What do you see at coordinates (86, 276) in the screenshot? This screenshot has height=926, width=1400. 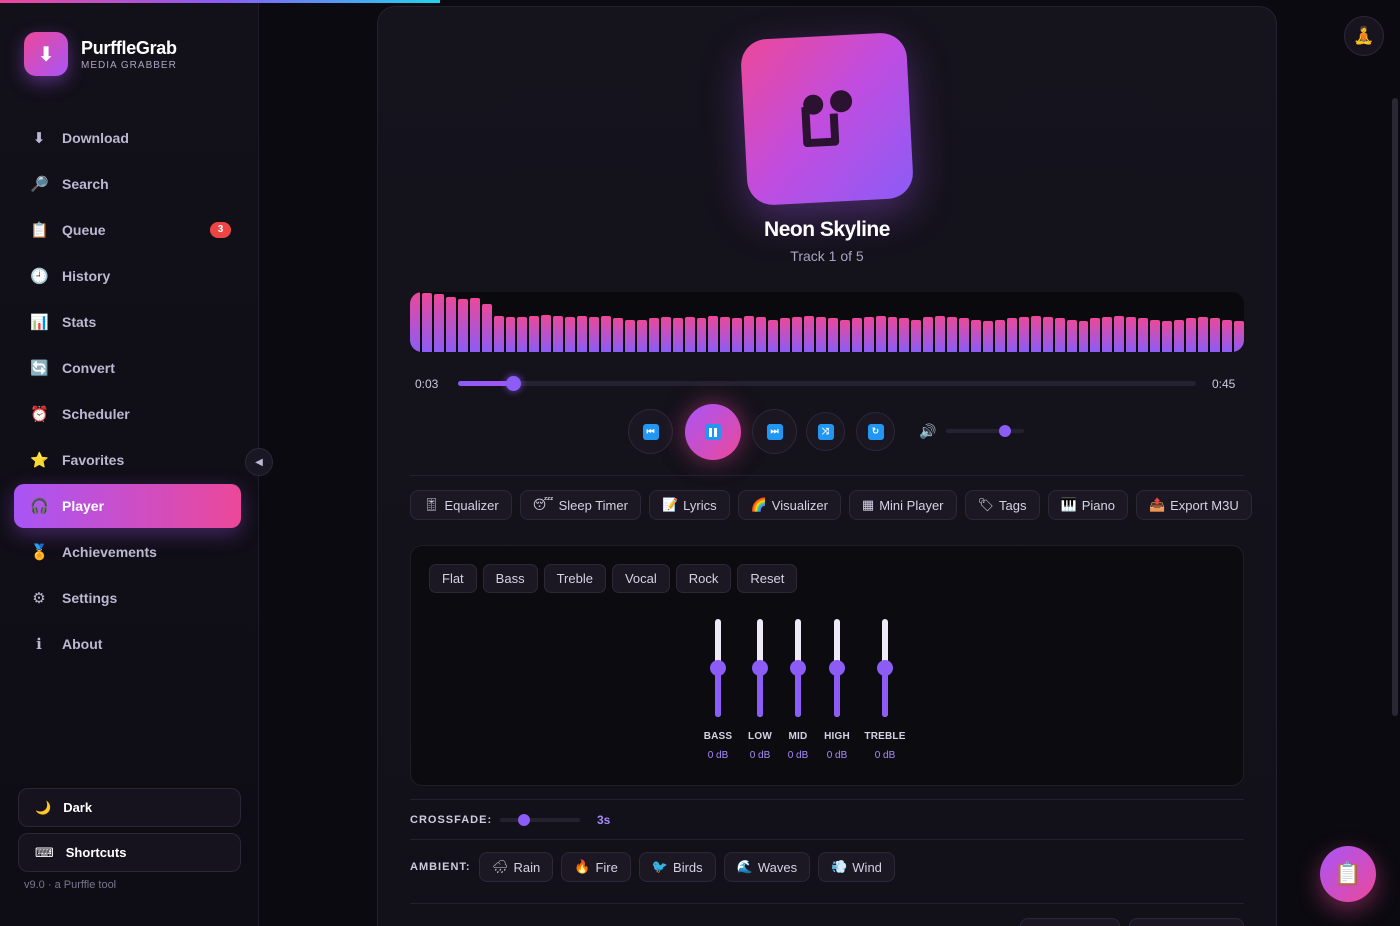 I see `sidebar-item-label: History` at bounding box center [86, 276].